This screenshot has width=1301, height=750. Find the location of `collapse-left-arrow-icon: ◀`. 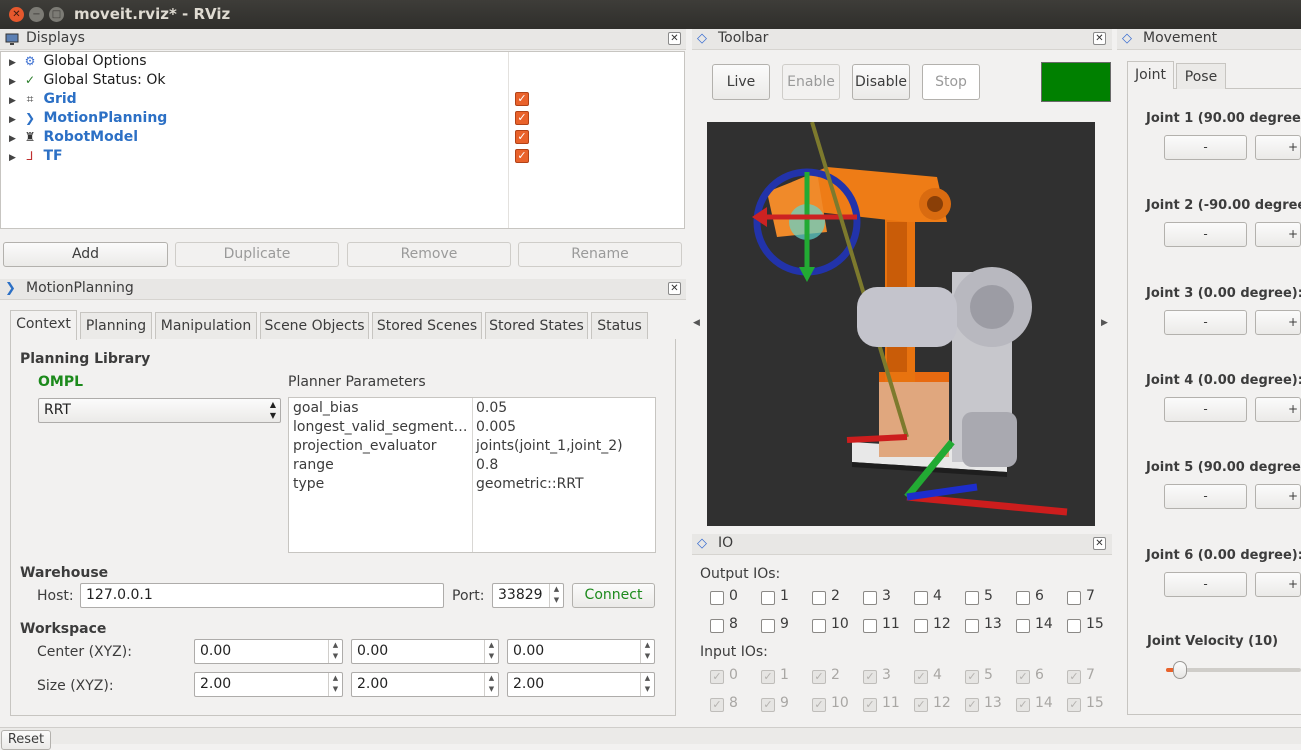

collapse-left-arrow-icon: ◀ is located at coordinates (696, 323).